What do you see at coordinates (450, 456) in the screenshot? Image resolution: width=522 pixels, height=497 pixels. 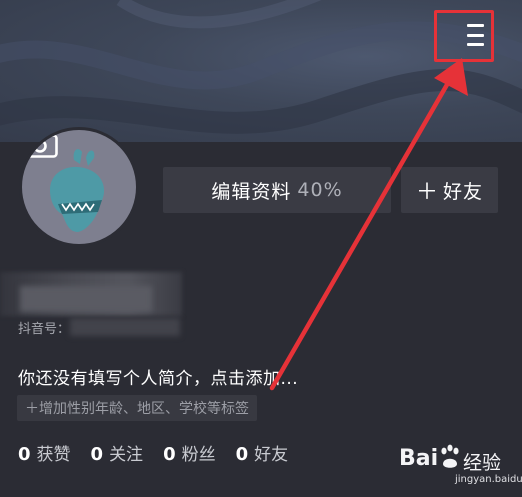 I see `paw-logo-icon` at bounding box center [450, 456].